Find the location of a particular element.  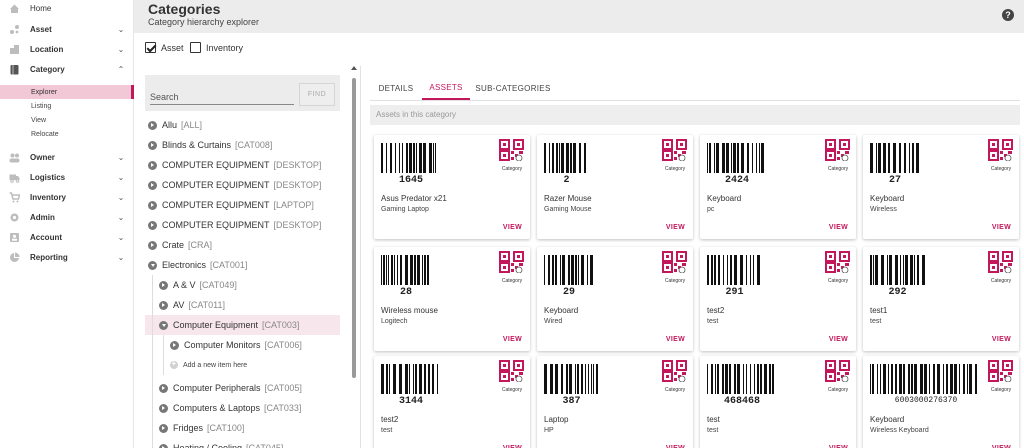

tab-sub-categories: SUB-CATEGORIES is located at coordinates (513, 88).